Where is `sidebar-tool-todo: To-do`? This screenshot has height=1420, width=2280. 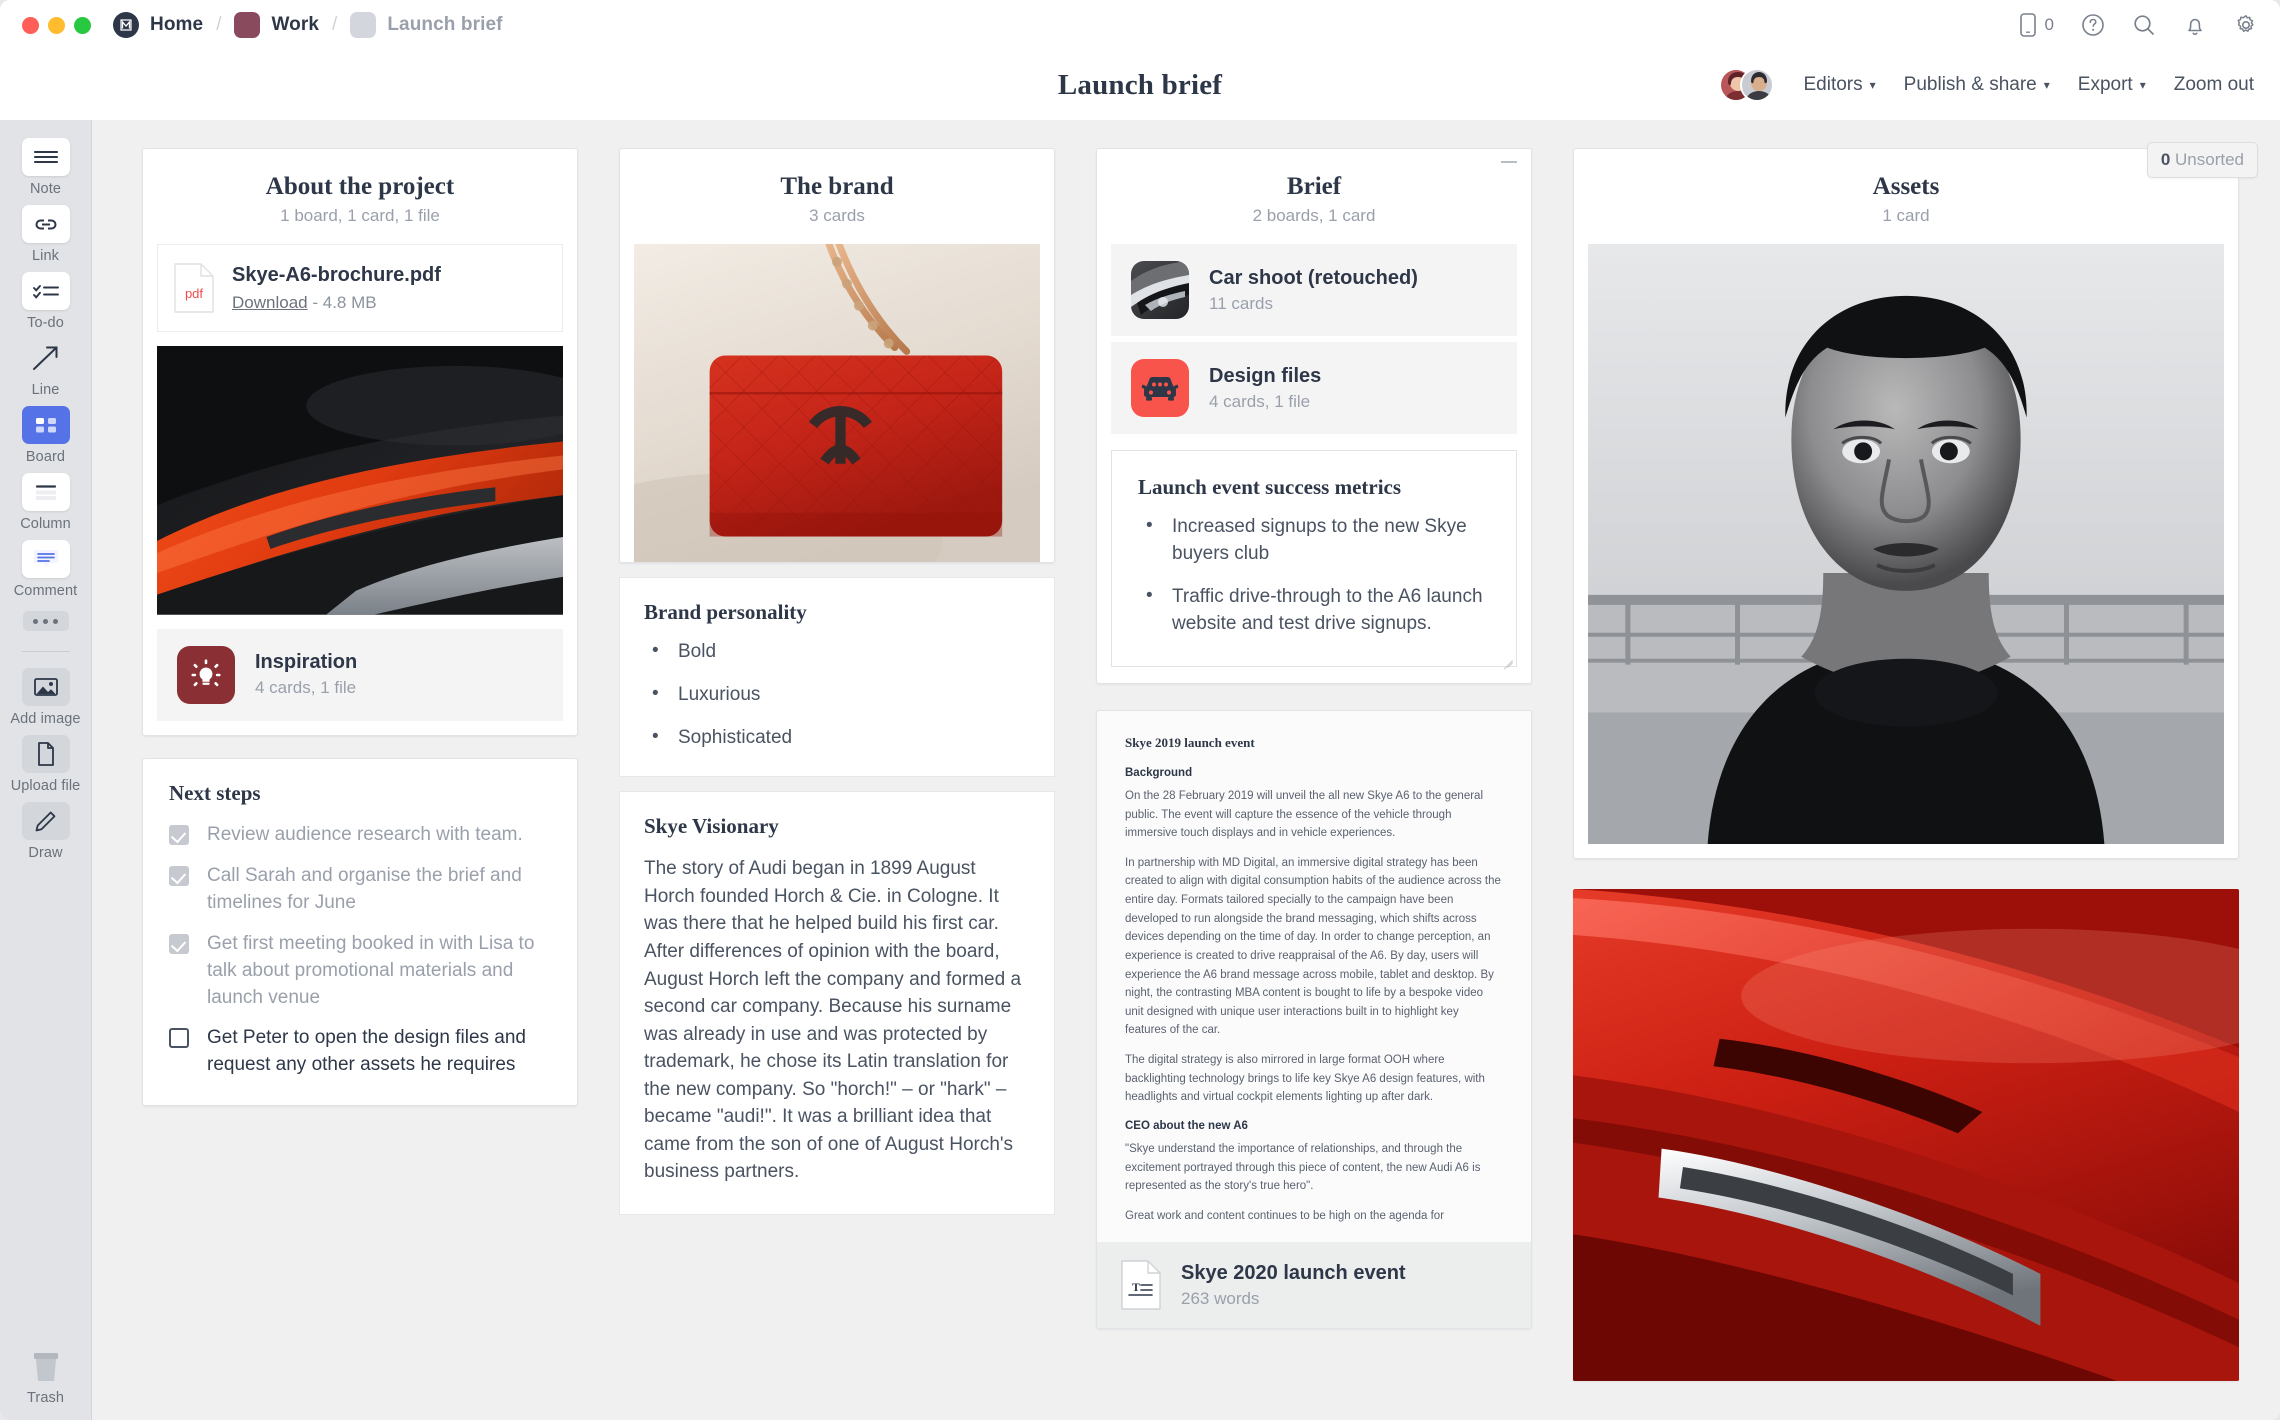
sidebar-tool-todo: To-do is located at coordinates (46, 301).